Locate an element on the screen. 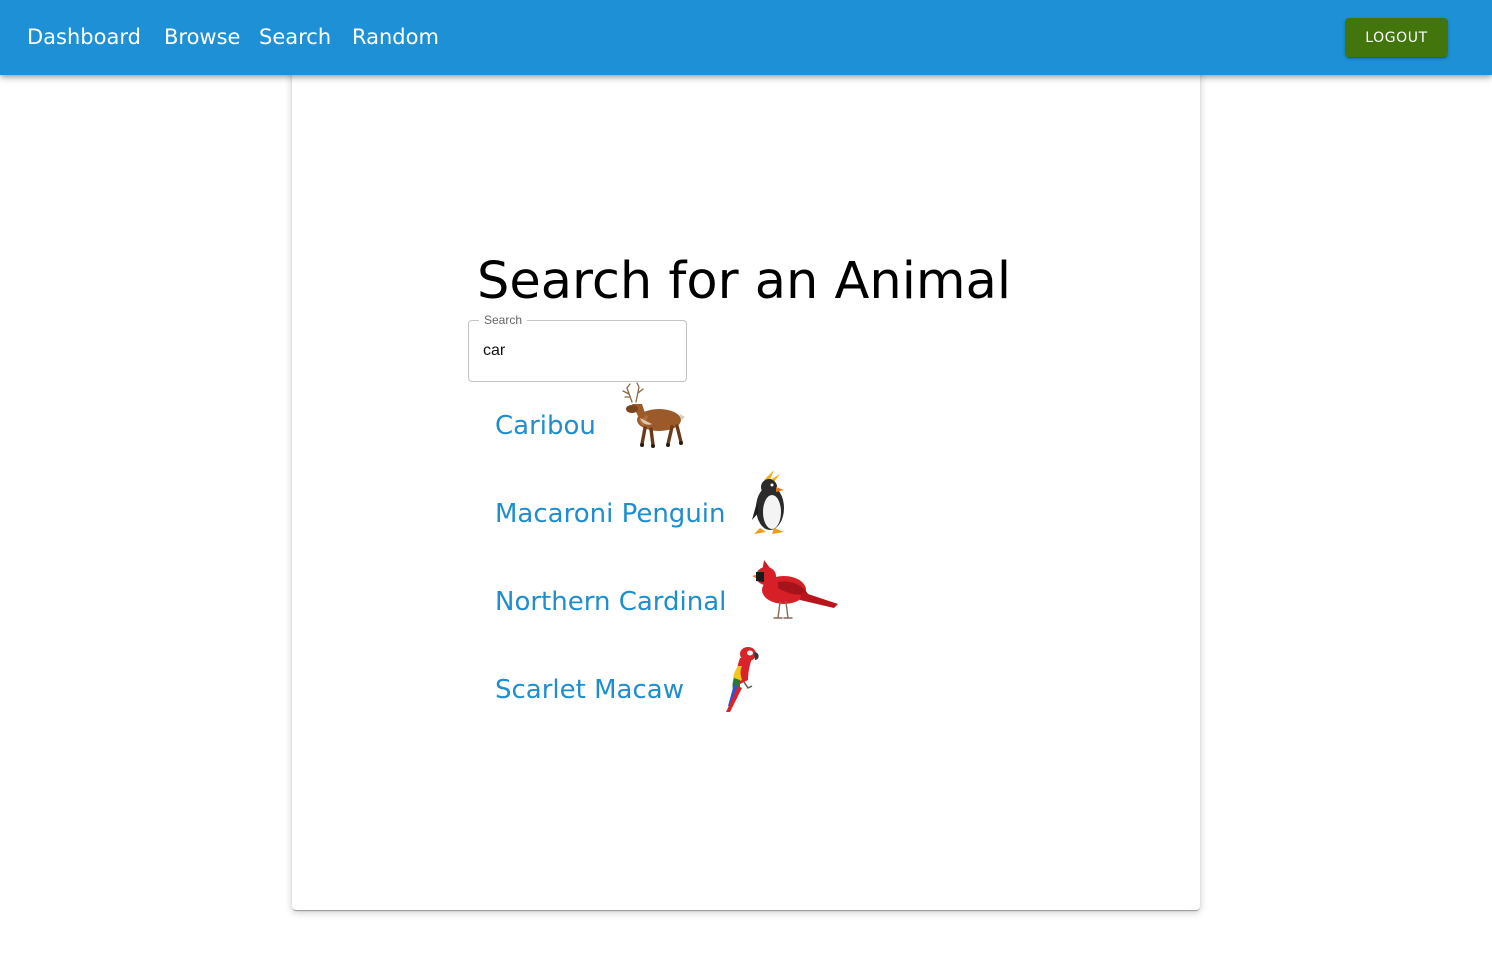  result-item-caribou: Caribou is located at coordinates (545, 426).